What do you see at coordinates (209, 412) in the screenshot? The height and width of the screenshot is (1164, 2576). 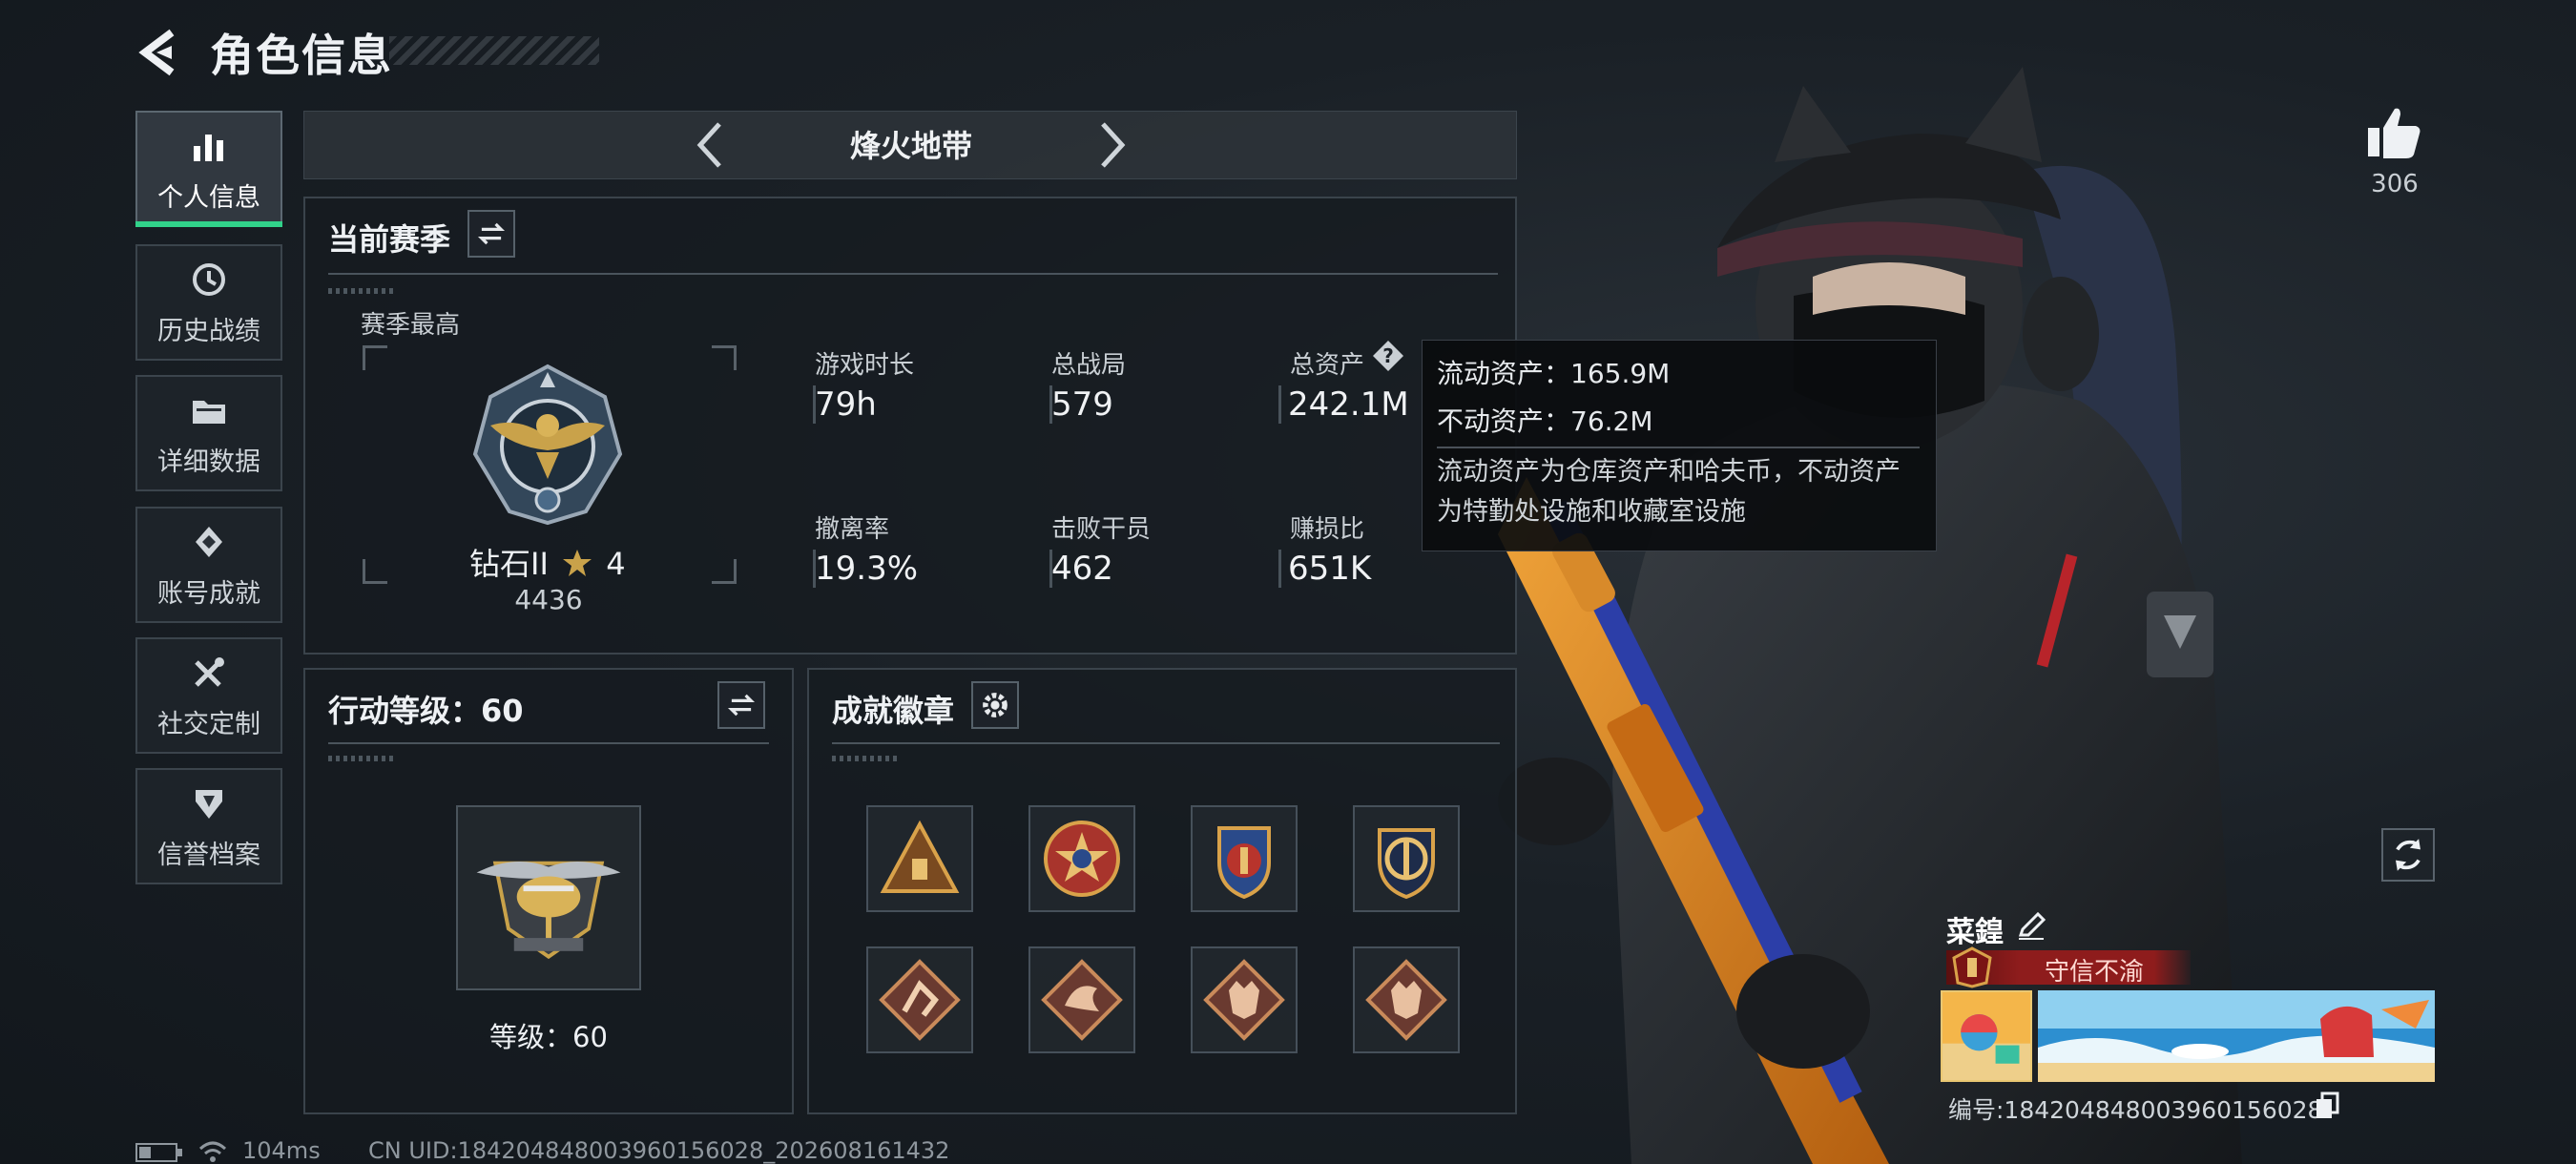 I see `folder-icon` at bounding box center [209, 412].